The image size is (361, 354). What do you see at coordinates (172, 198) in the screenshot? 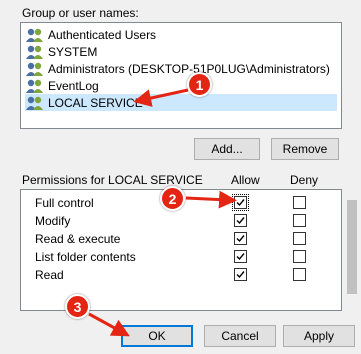
I see `step-2-badge: 2` at bounding box center [172, 198].